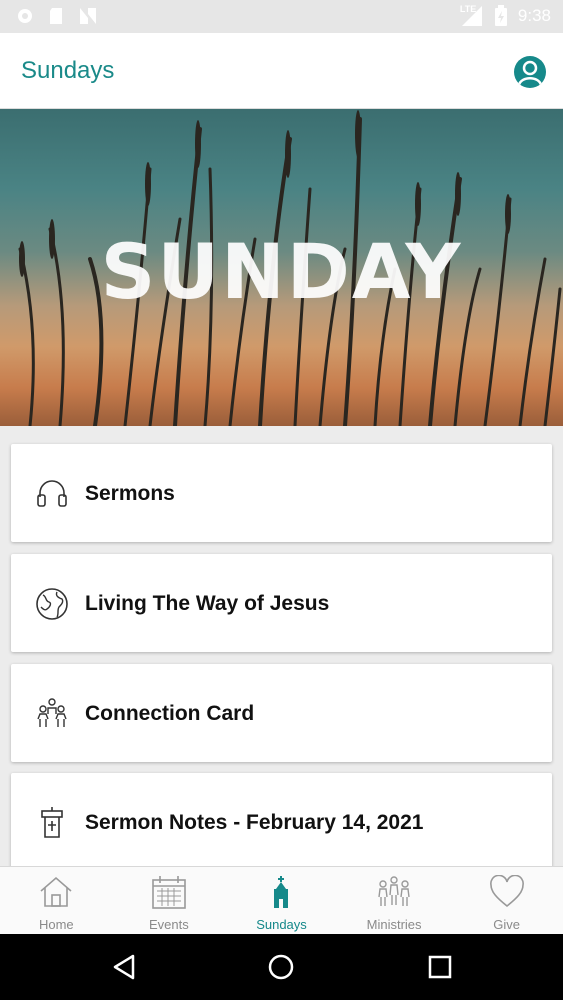  What do you see at coordinates (52, 604) in the screenshot?
I see `globe-icon` at bounding box center [52, 604].